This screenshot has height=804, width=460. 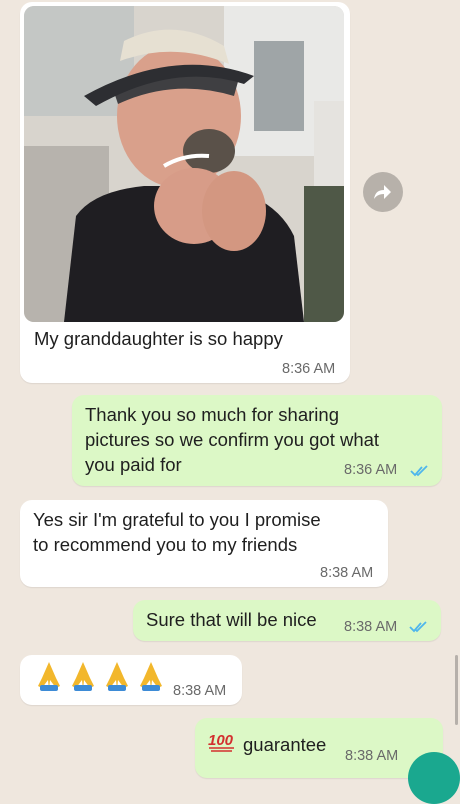 I want to click on outgoing-message: Sure that will be nice 8:38 AM, so click(x=287, y=620).